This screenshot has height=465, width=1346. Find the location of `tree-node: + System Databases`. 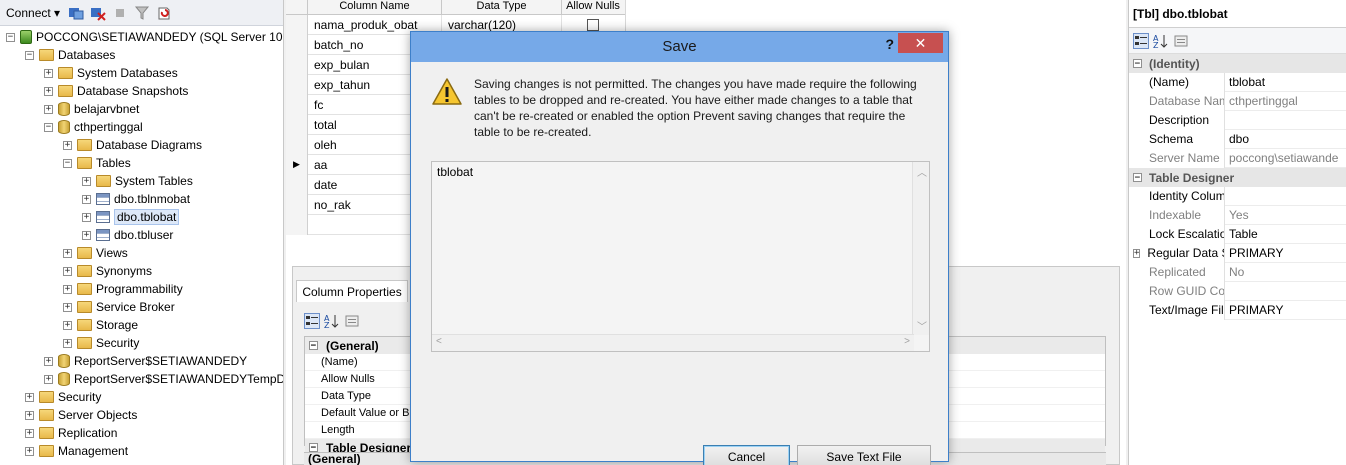

tree-node: + System Databases is located at coordinates (111, 73).